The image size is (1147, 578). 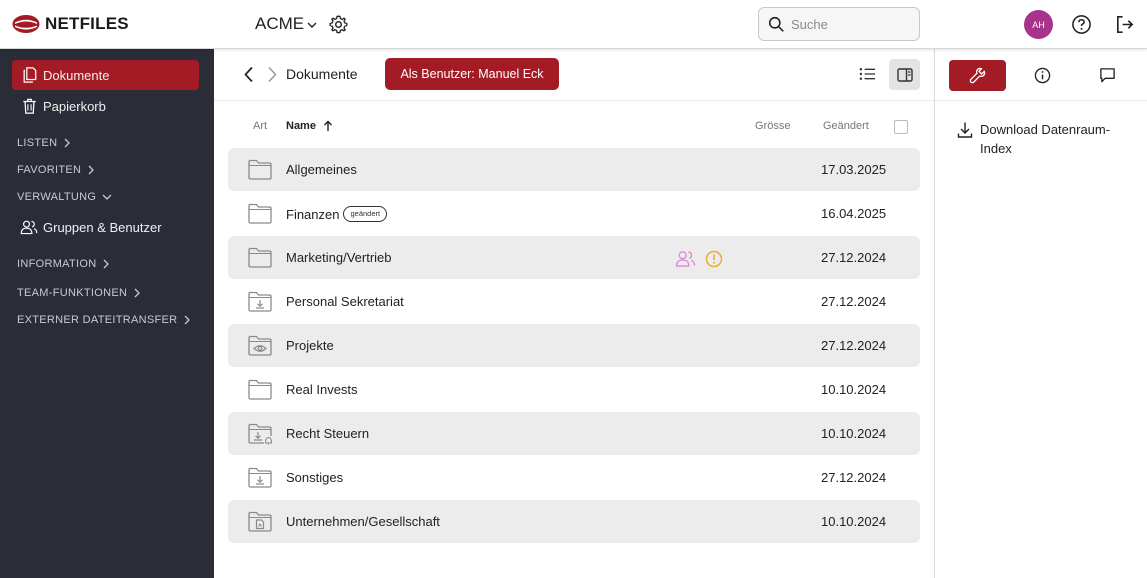 What do you see at coordinates (846, 126) in the screenshot?
I see `column-header-modified: Geändert` at bounding box center [846, 126].